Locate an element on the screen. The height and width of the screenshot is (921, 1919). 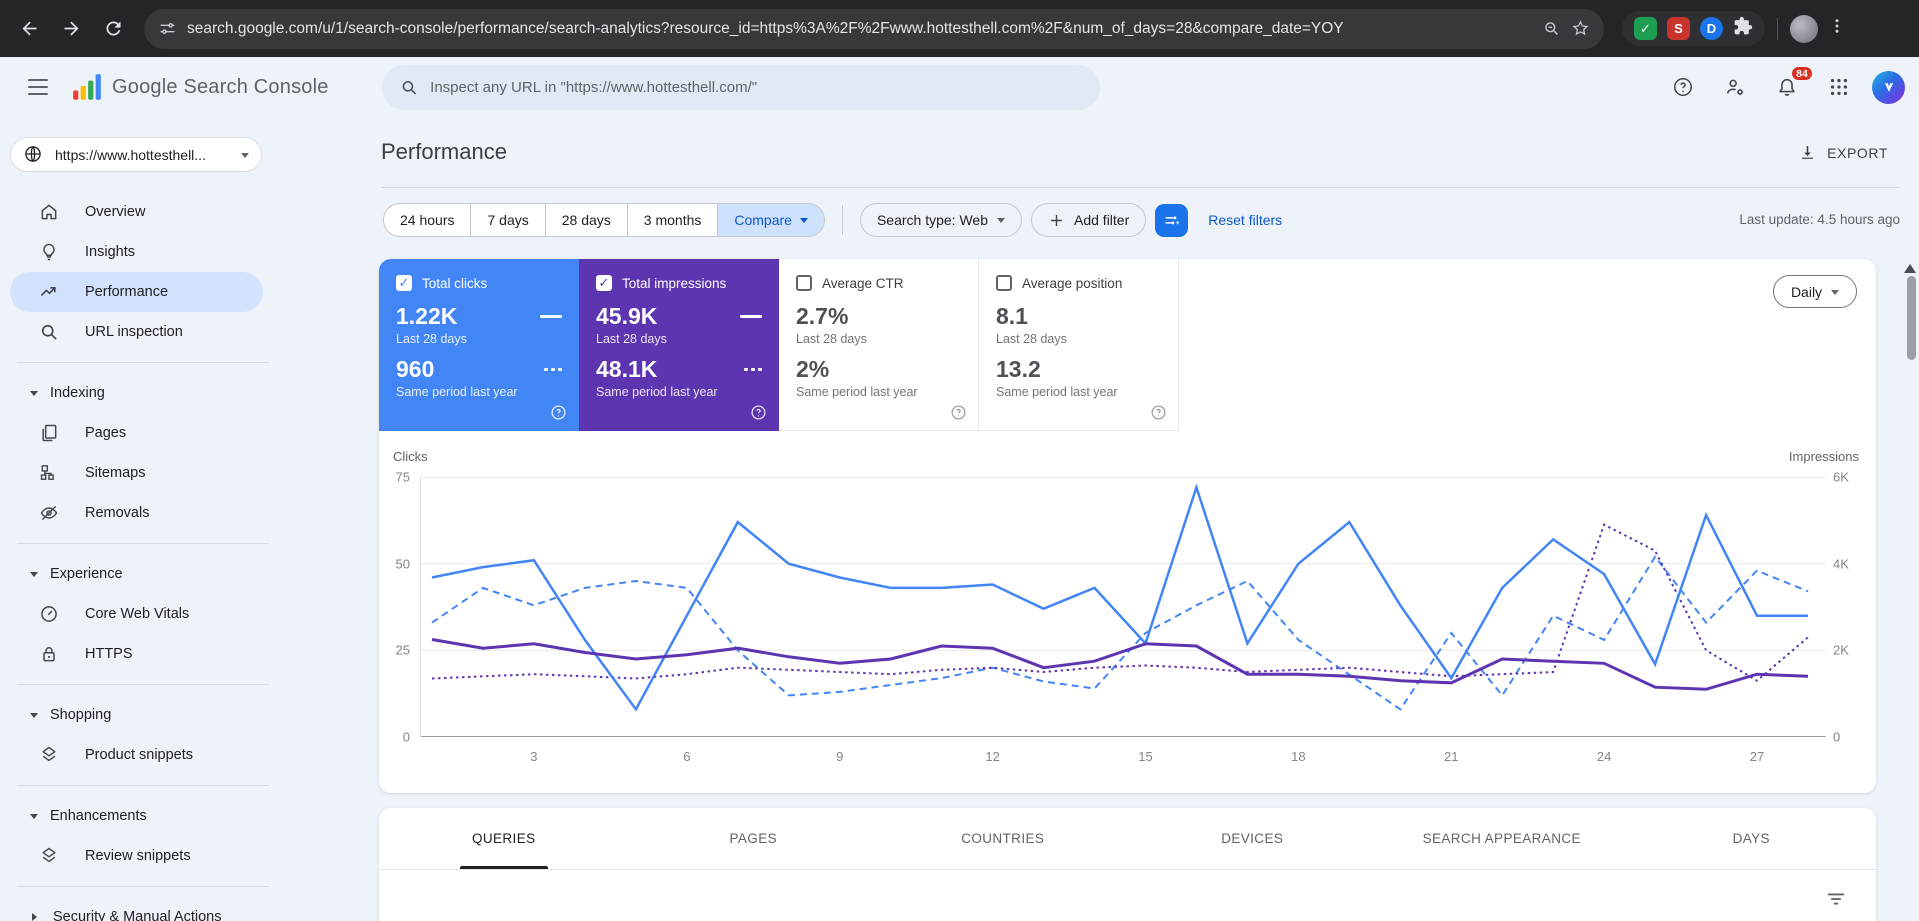
range-28-days: 28 days is located at coordinates (586, 220).